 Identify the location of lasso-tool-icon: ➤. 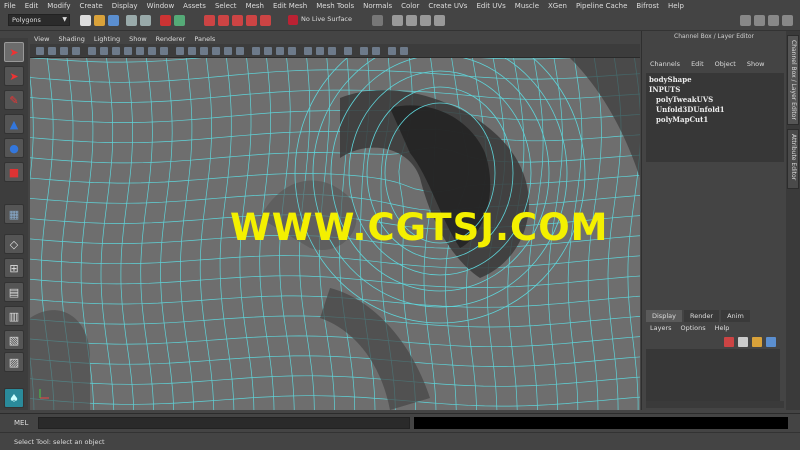
(14, 76).